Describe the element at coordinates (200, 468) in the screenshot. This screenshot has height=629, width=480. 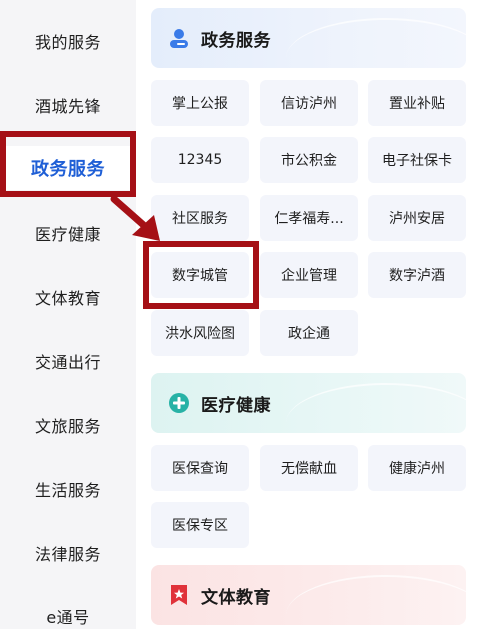
I see `service-item: 医保查询` at that location.